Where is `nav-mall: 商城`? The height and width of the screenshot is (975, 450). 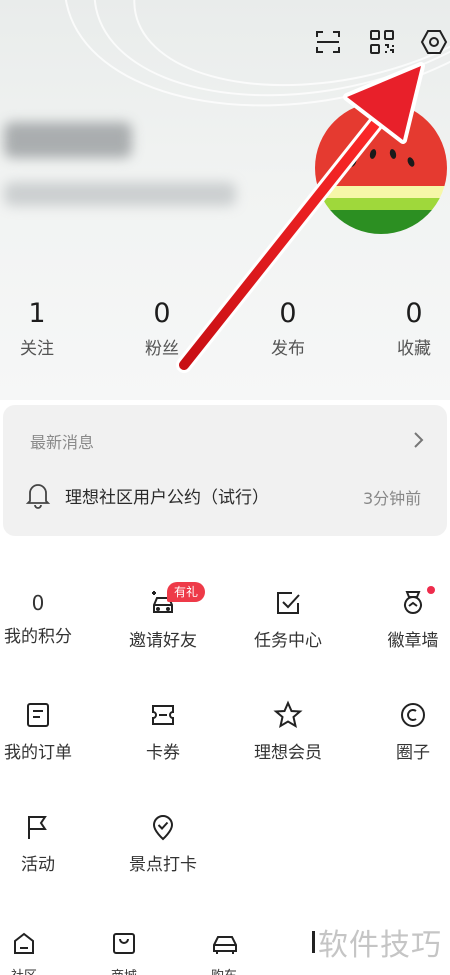 nav-mall: 商城 is located at coordinates (124, 952).